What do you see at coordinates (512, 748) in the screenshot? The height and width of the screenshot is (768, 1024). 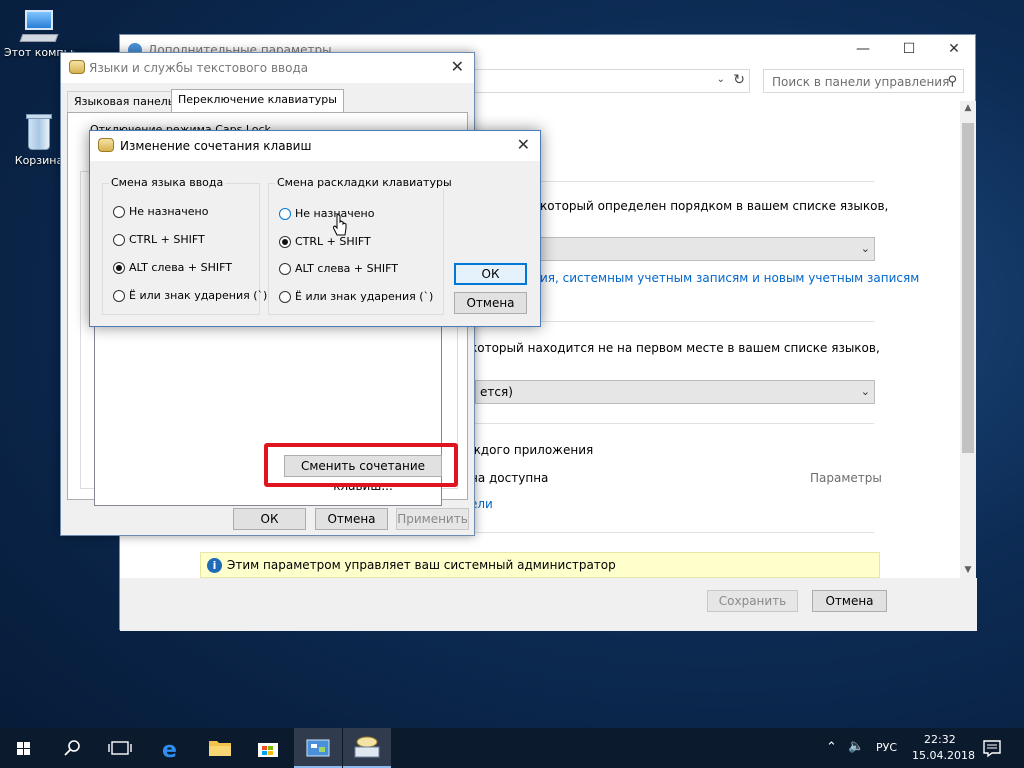 I see `taskbar: e ⌃ 🔈 РУС 22:32 15.04.2018` at bounding box center [512, 748].